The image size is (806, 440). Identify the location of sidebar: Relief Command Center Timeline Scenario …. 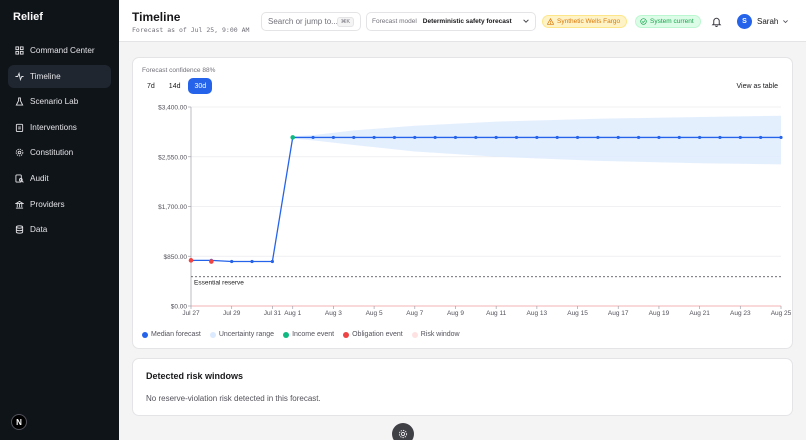
(59, 220).